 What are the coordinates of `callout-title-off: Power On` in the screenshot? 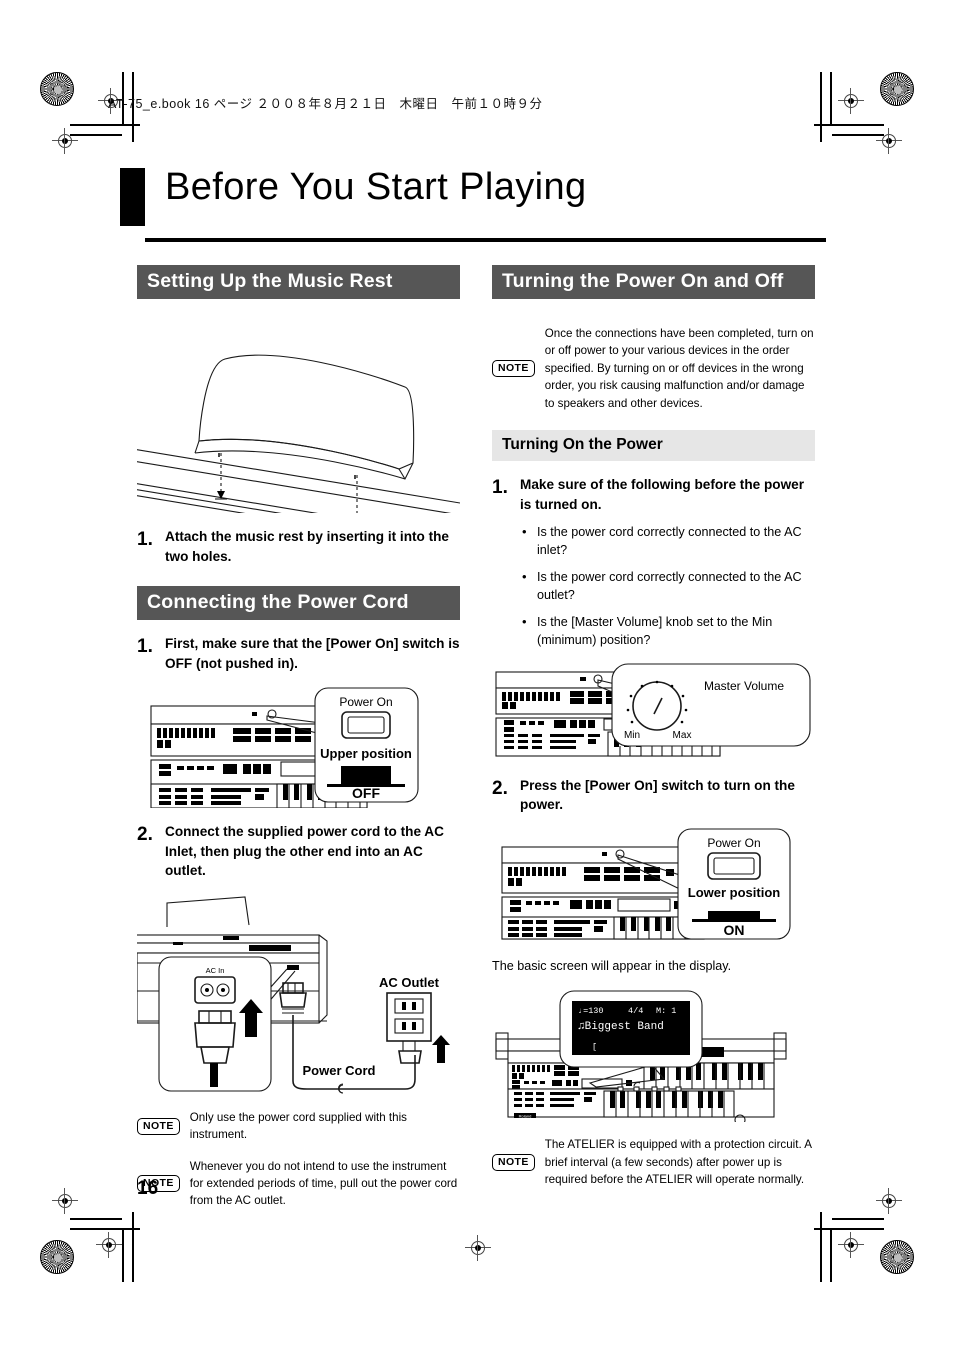 It's located at (365, 702).